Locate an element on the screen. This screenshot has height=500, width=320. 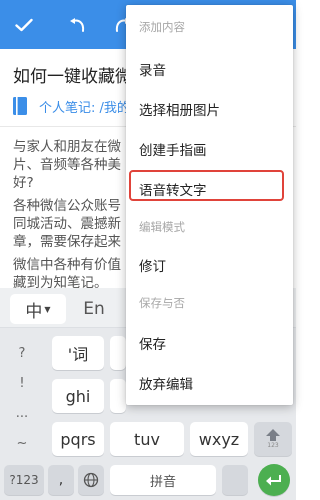
punctuation-column: ? ! ... ~ is located at coordinates (22, 397).